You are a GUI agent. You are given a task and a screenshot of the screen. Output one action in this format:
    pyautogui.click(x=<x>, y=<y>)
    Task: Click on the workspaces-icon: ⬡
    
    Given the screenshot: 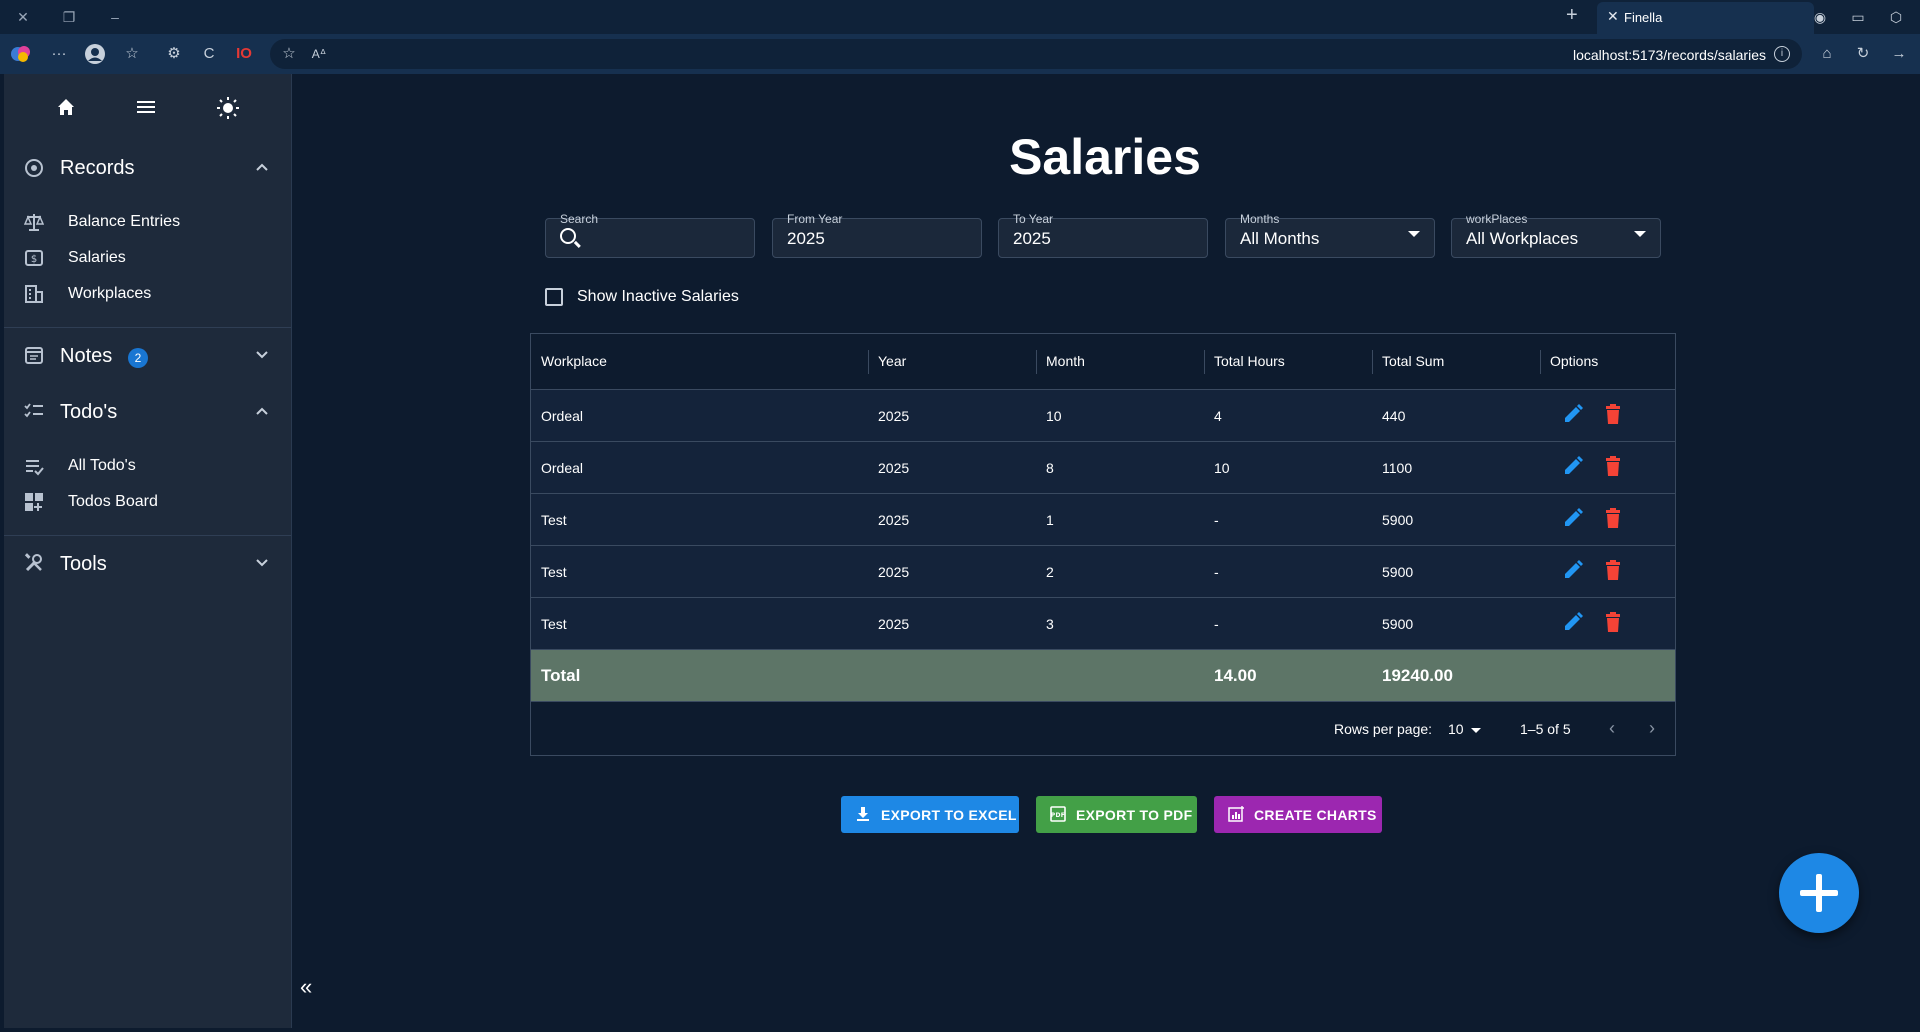 What is the action you would take?
    pyautogui.click(x=1896, y=17)
    